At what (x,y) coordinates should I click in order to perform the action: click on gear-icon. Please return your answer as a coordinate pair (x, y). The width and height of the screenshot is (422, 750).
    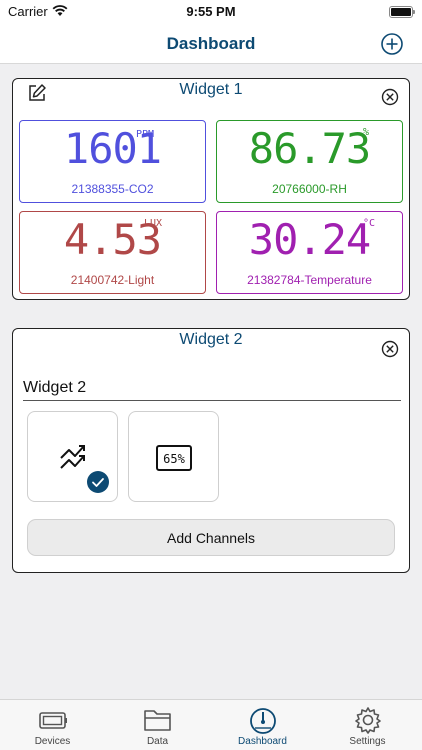
    Looking at the image, I should click on (368, 720).